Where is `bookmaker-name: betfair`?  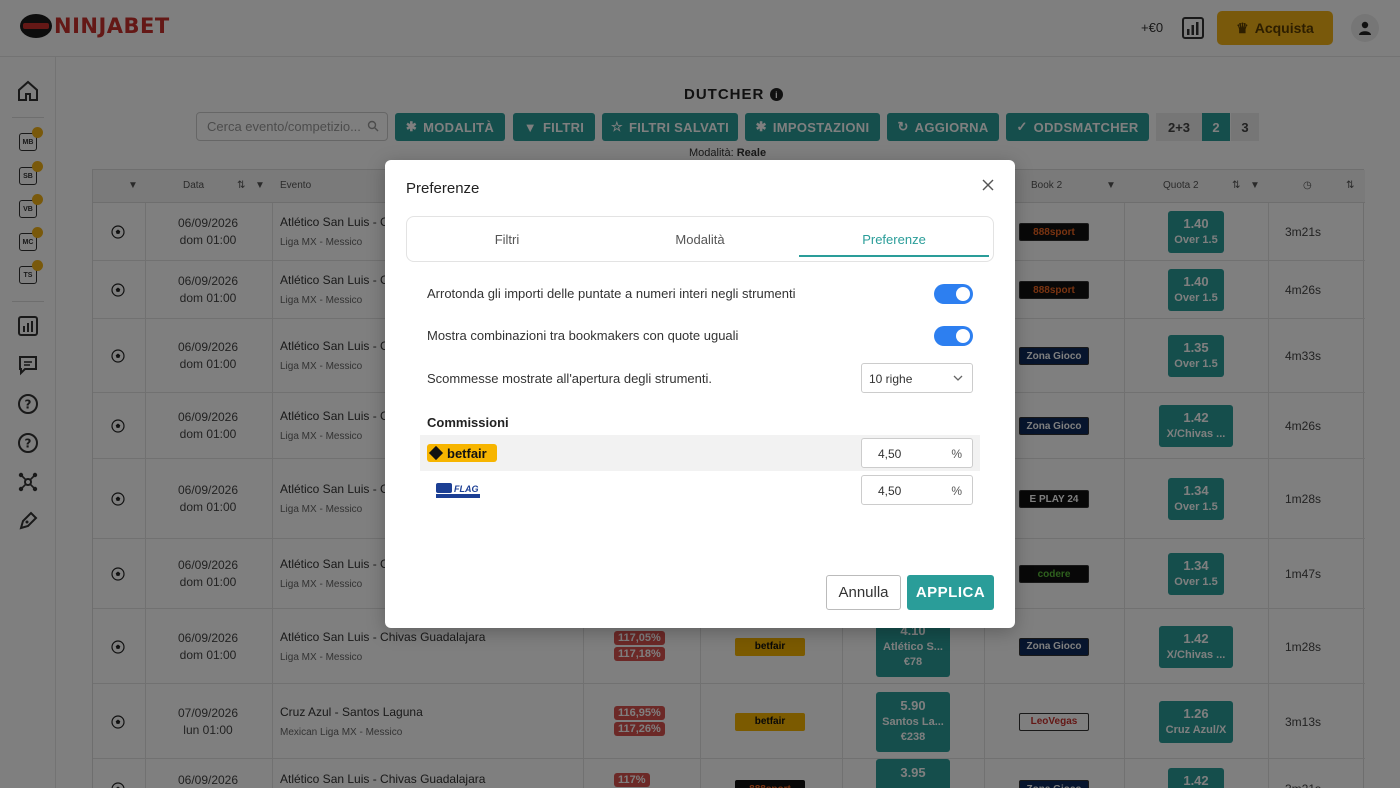
bookmaker-name: betfair is located at coordinates (467, 453).